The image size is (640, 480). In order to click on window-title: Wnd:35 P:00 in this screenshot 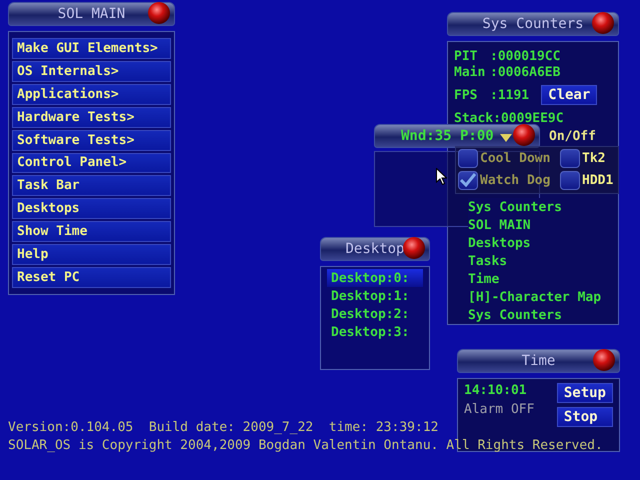, I will do `click(447, 136)`.